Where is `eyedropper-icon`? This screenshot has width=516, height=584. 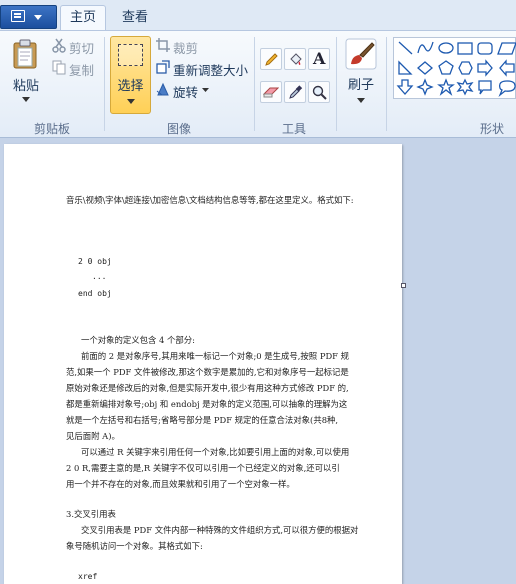 eyedropper-icon is located at coordinates (296, 92).